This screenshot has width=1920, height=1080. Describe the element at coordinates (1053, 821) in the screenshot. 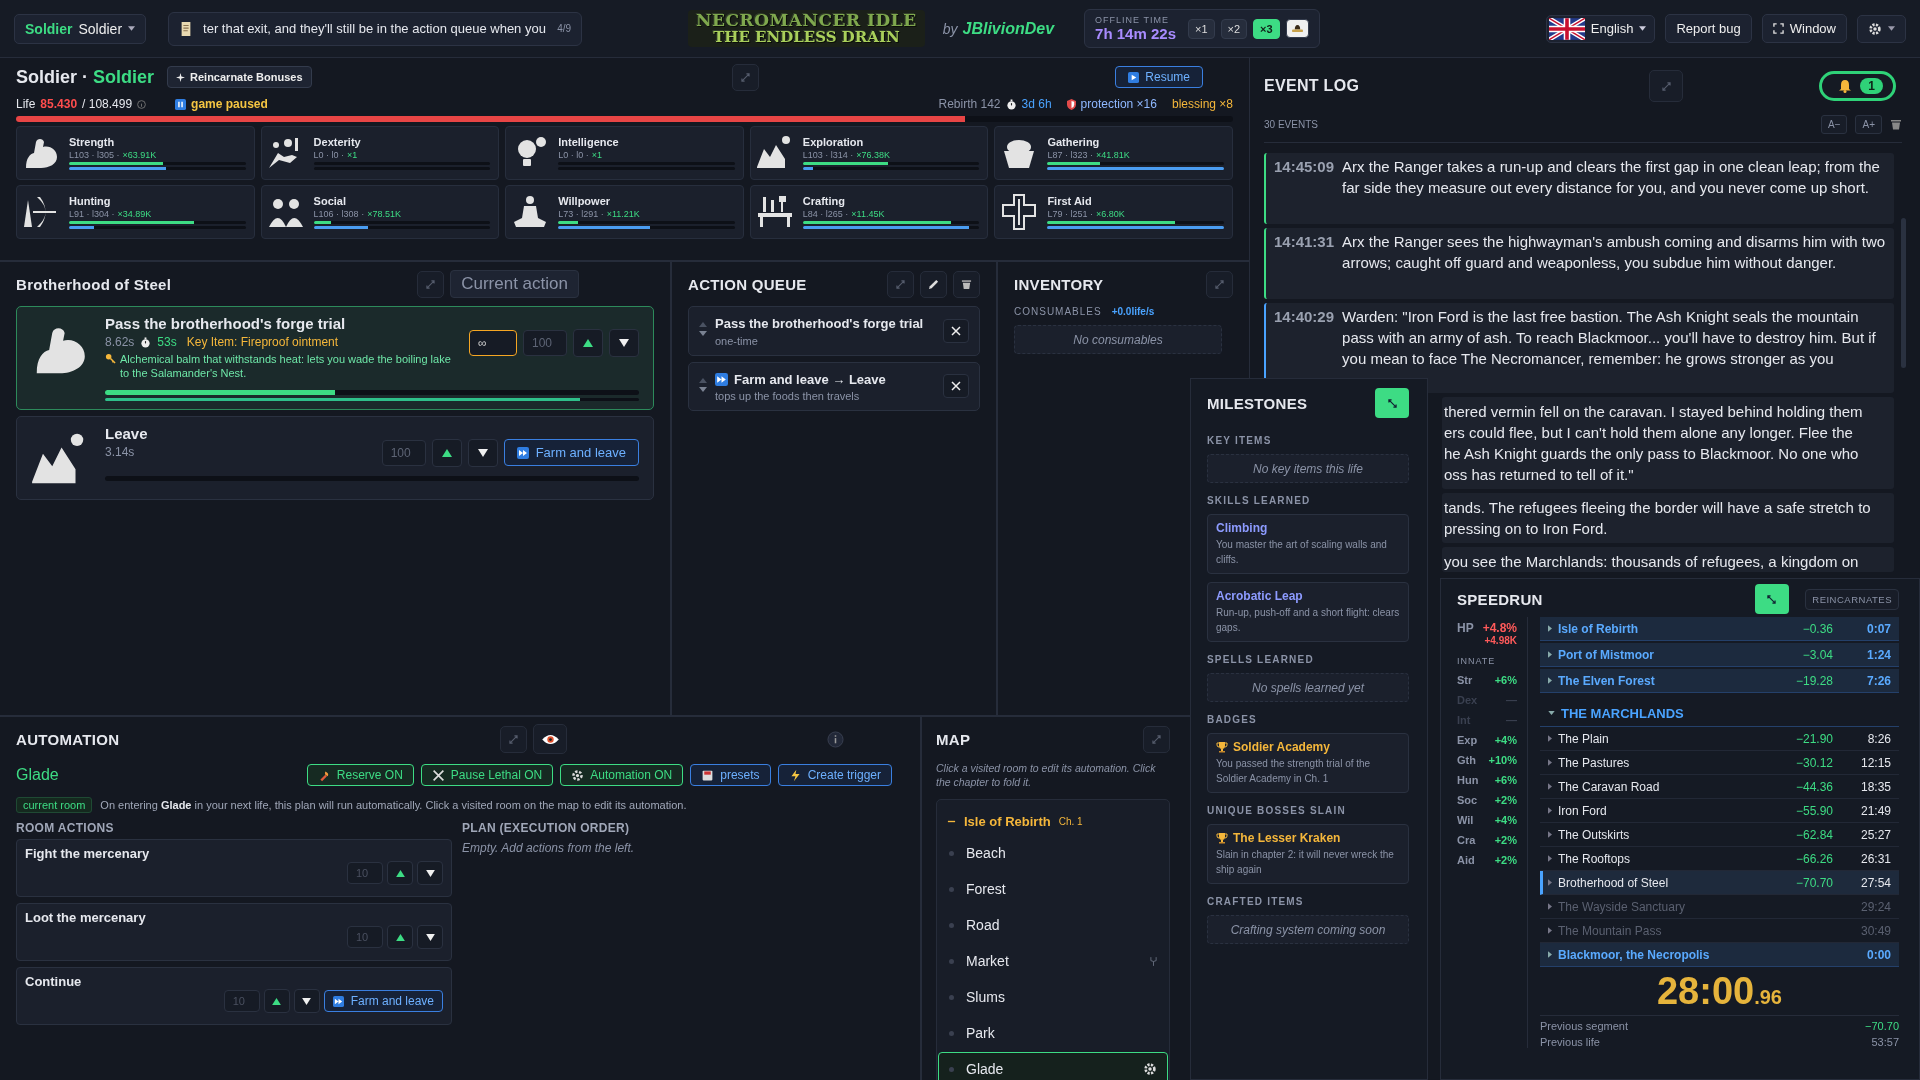

I see `chapter-row: Isle of Rebirth Ch. 1` at that location.